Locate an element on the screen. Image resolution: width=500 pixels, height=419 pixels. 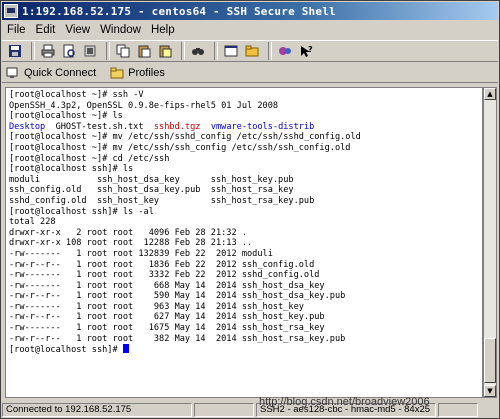
print-icon is located at coordinates (48, 51).